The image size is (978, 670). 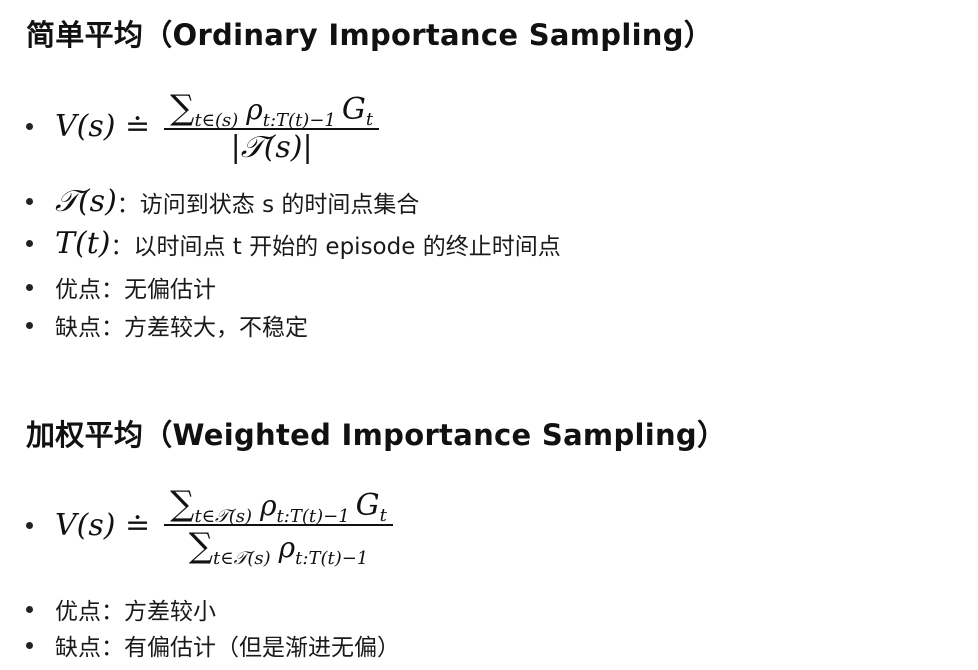 I want to click on fraction: ∑ t∈(s) ρ t:T(t)−1 G t |𝒯(s)|, so click(x=272, y=126).